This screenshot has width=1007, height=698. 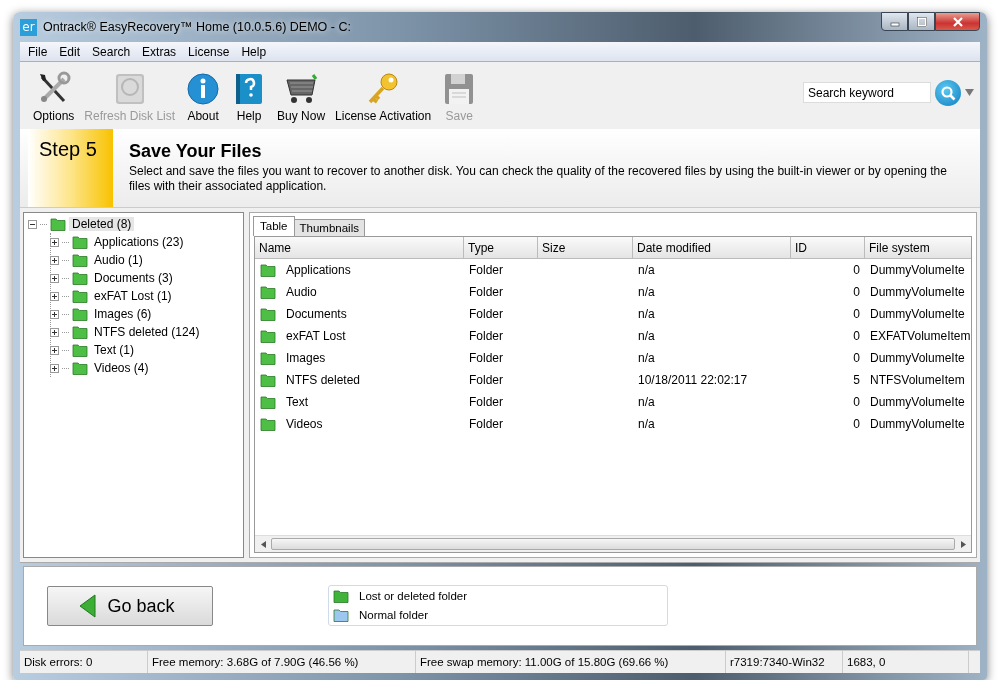 What do you see at coordinates (867, 92) in the screenshot?
I see `search-field: Search keyword` at bounding box center [867, 92].